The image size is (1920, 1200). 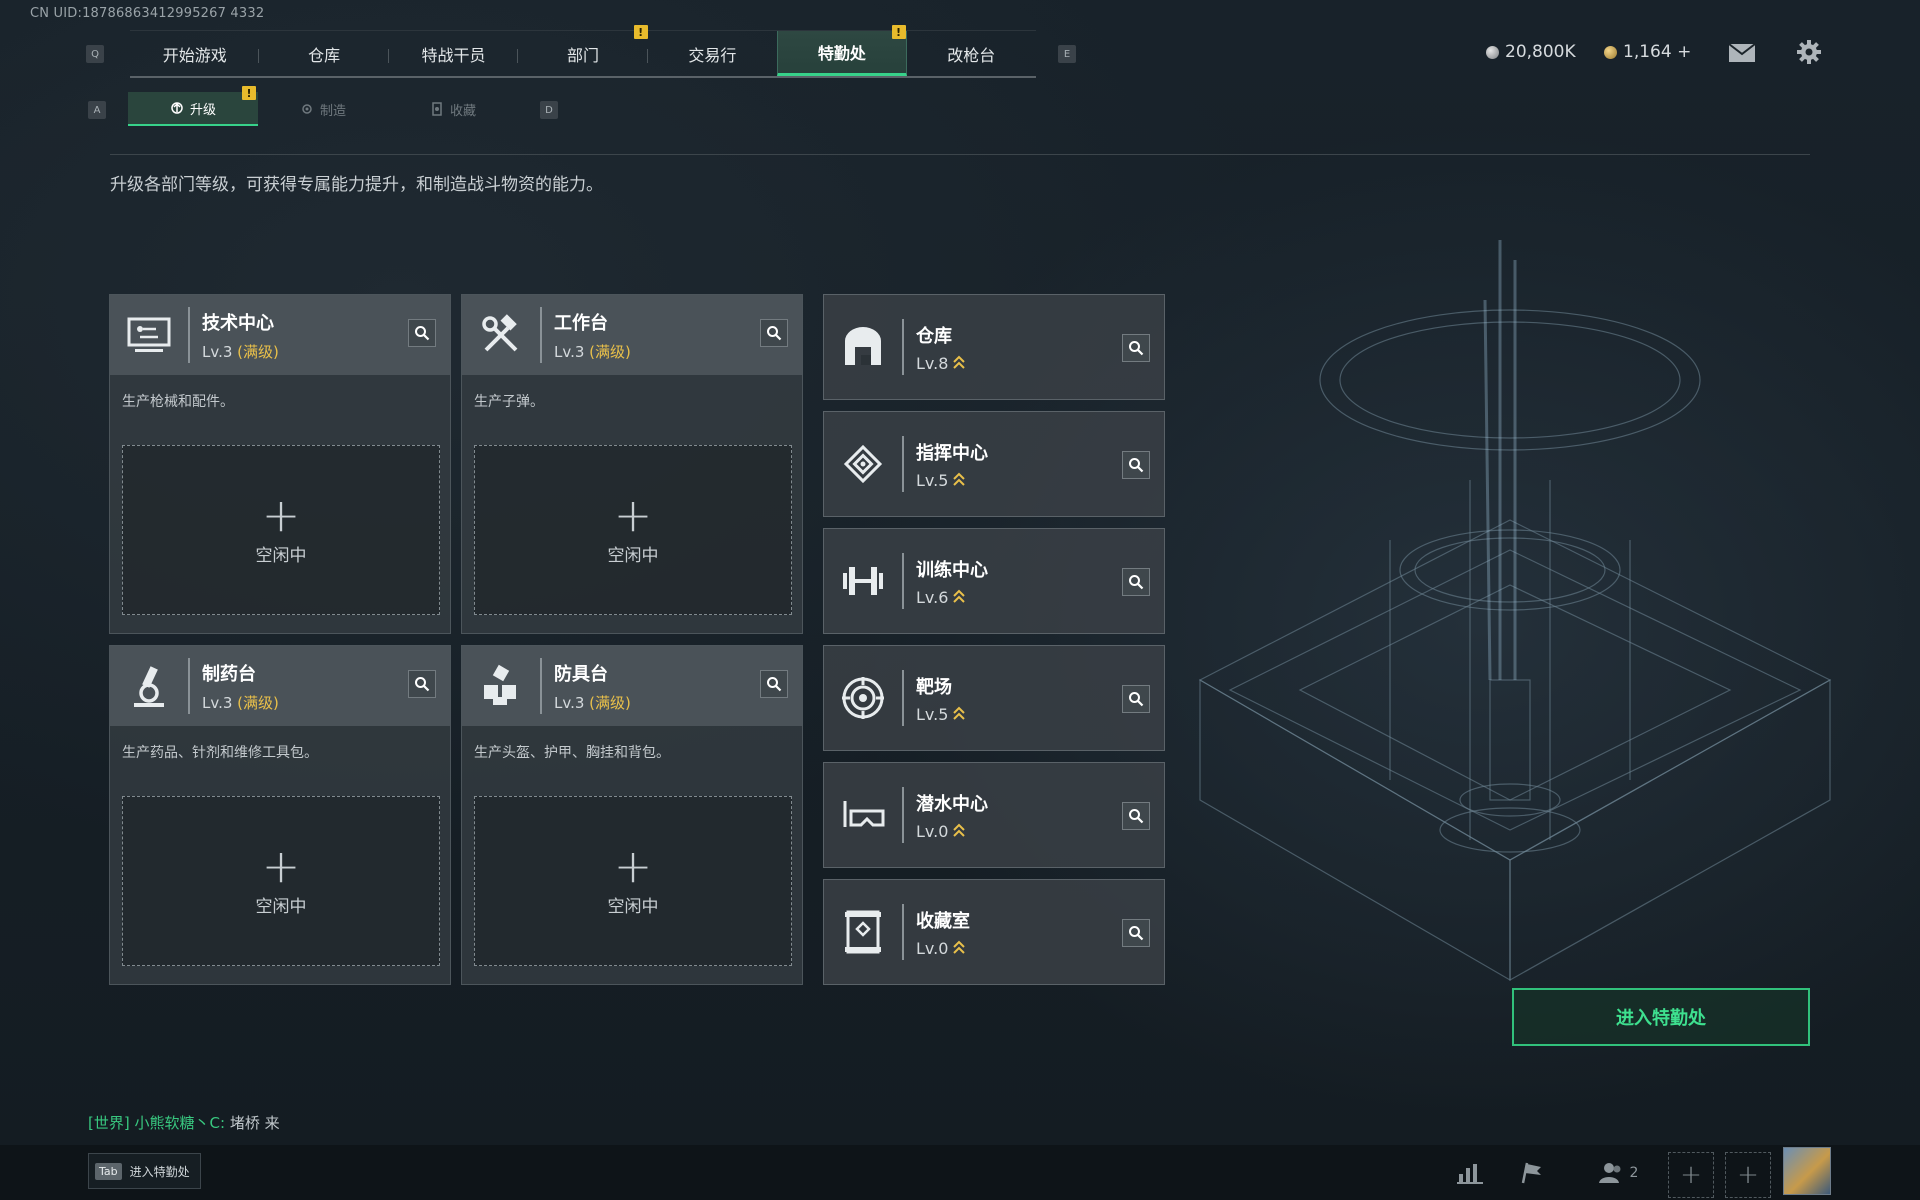 I want to click on chat-text: 堵桥 来, so click(x=254, y=1123).